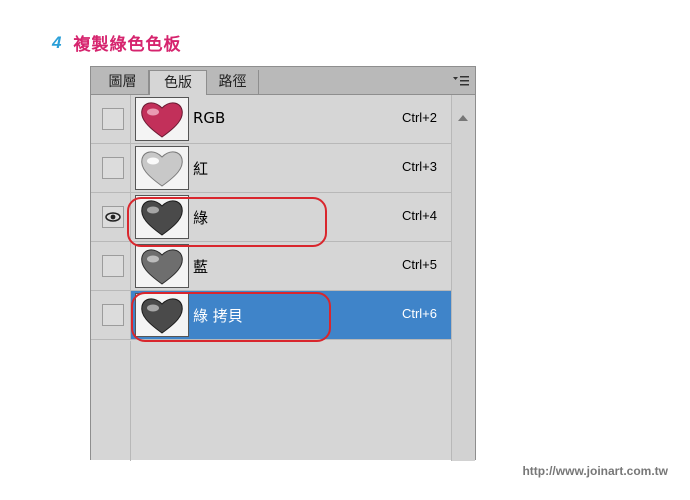 This screenshot has width=690, height=500. I want to click on panel-scrollbar, so click(463, 278).